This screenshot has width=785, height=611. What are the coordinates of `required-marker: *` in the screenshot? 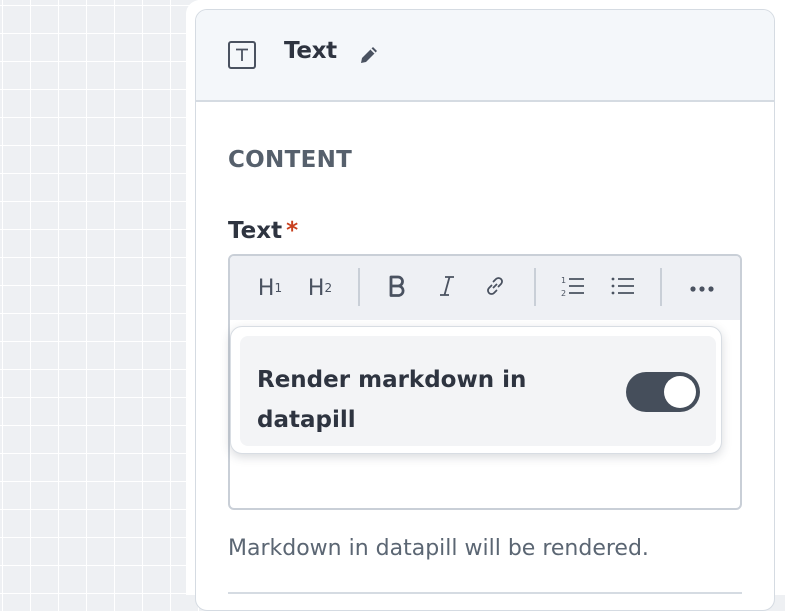 It's located at (292, 231).